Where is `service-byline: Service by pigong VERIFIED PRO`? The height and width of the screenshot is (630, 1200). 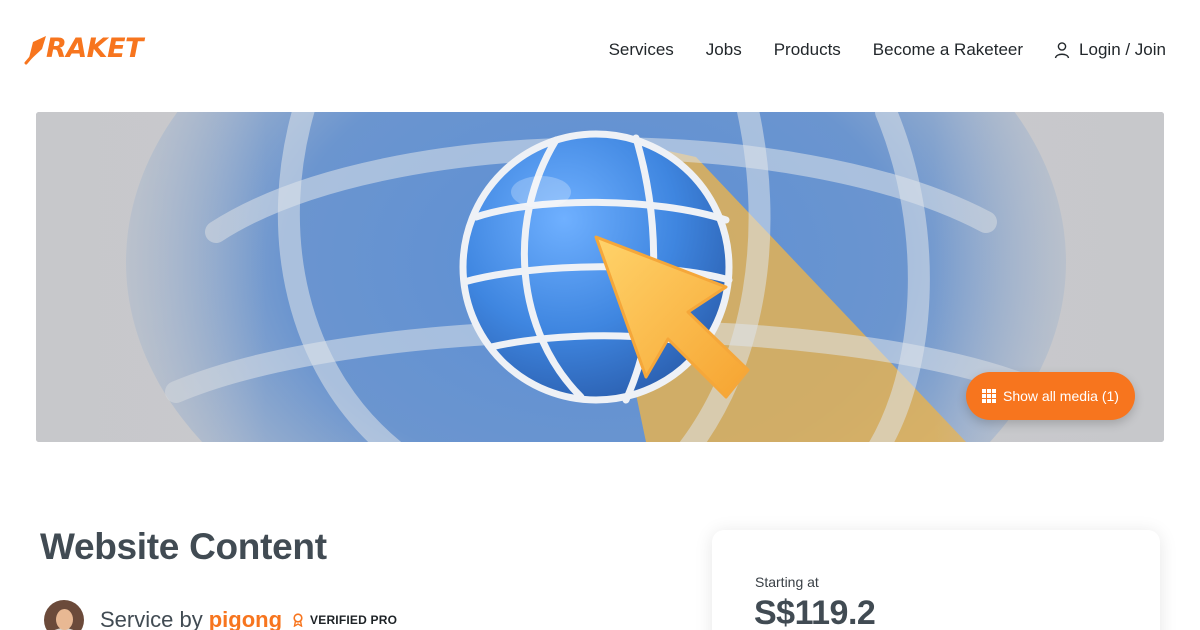 service-byline: Service by pigong VERIFIED PRO is located at coordinates (220, 615).